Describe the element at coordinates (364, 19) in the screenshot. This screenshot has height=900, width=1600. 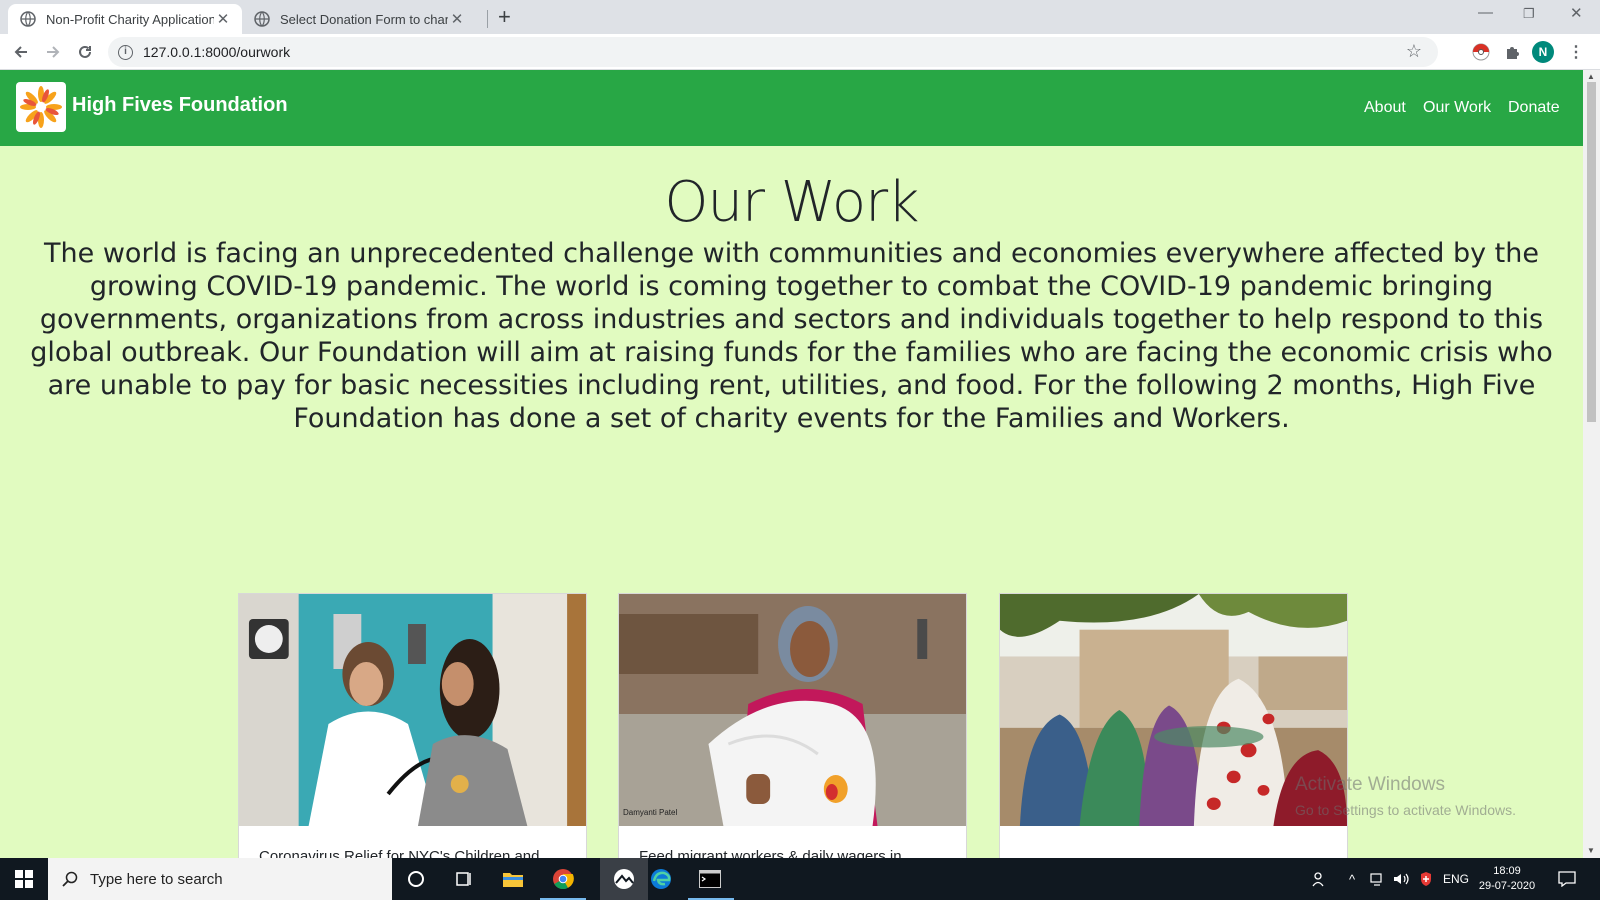
I see `tab-title: Select Donation Form to change` at that location.